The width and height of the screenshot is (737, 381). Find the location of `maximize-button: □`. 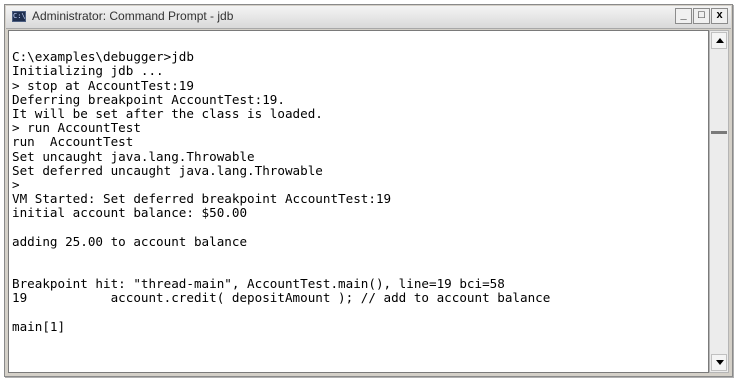

maximize-button: □ is located at coordinates (701, 16).